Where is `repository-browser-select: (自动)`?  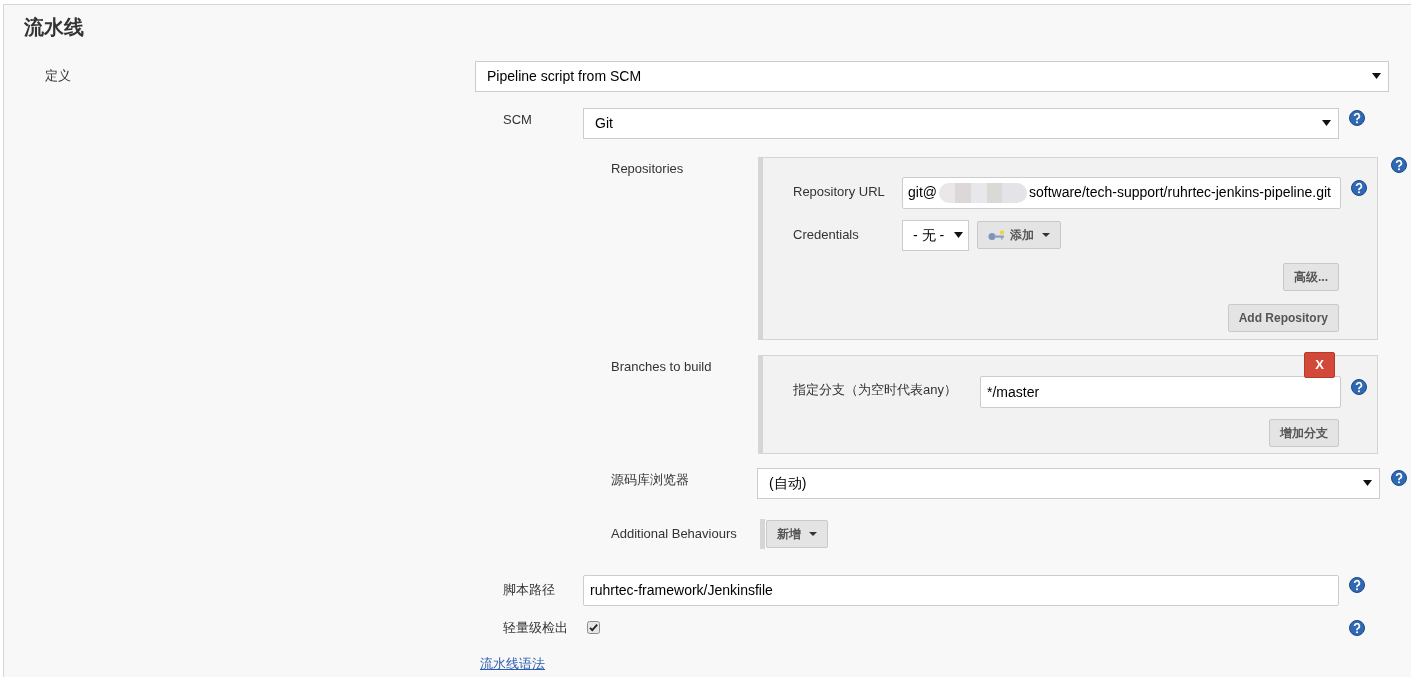 repository-browser-select: (自动) is located at coordinates (1068, 483).